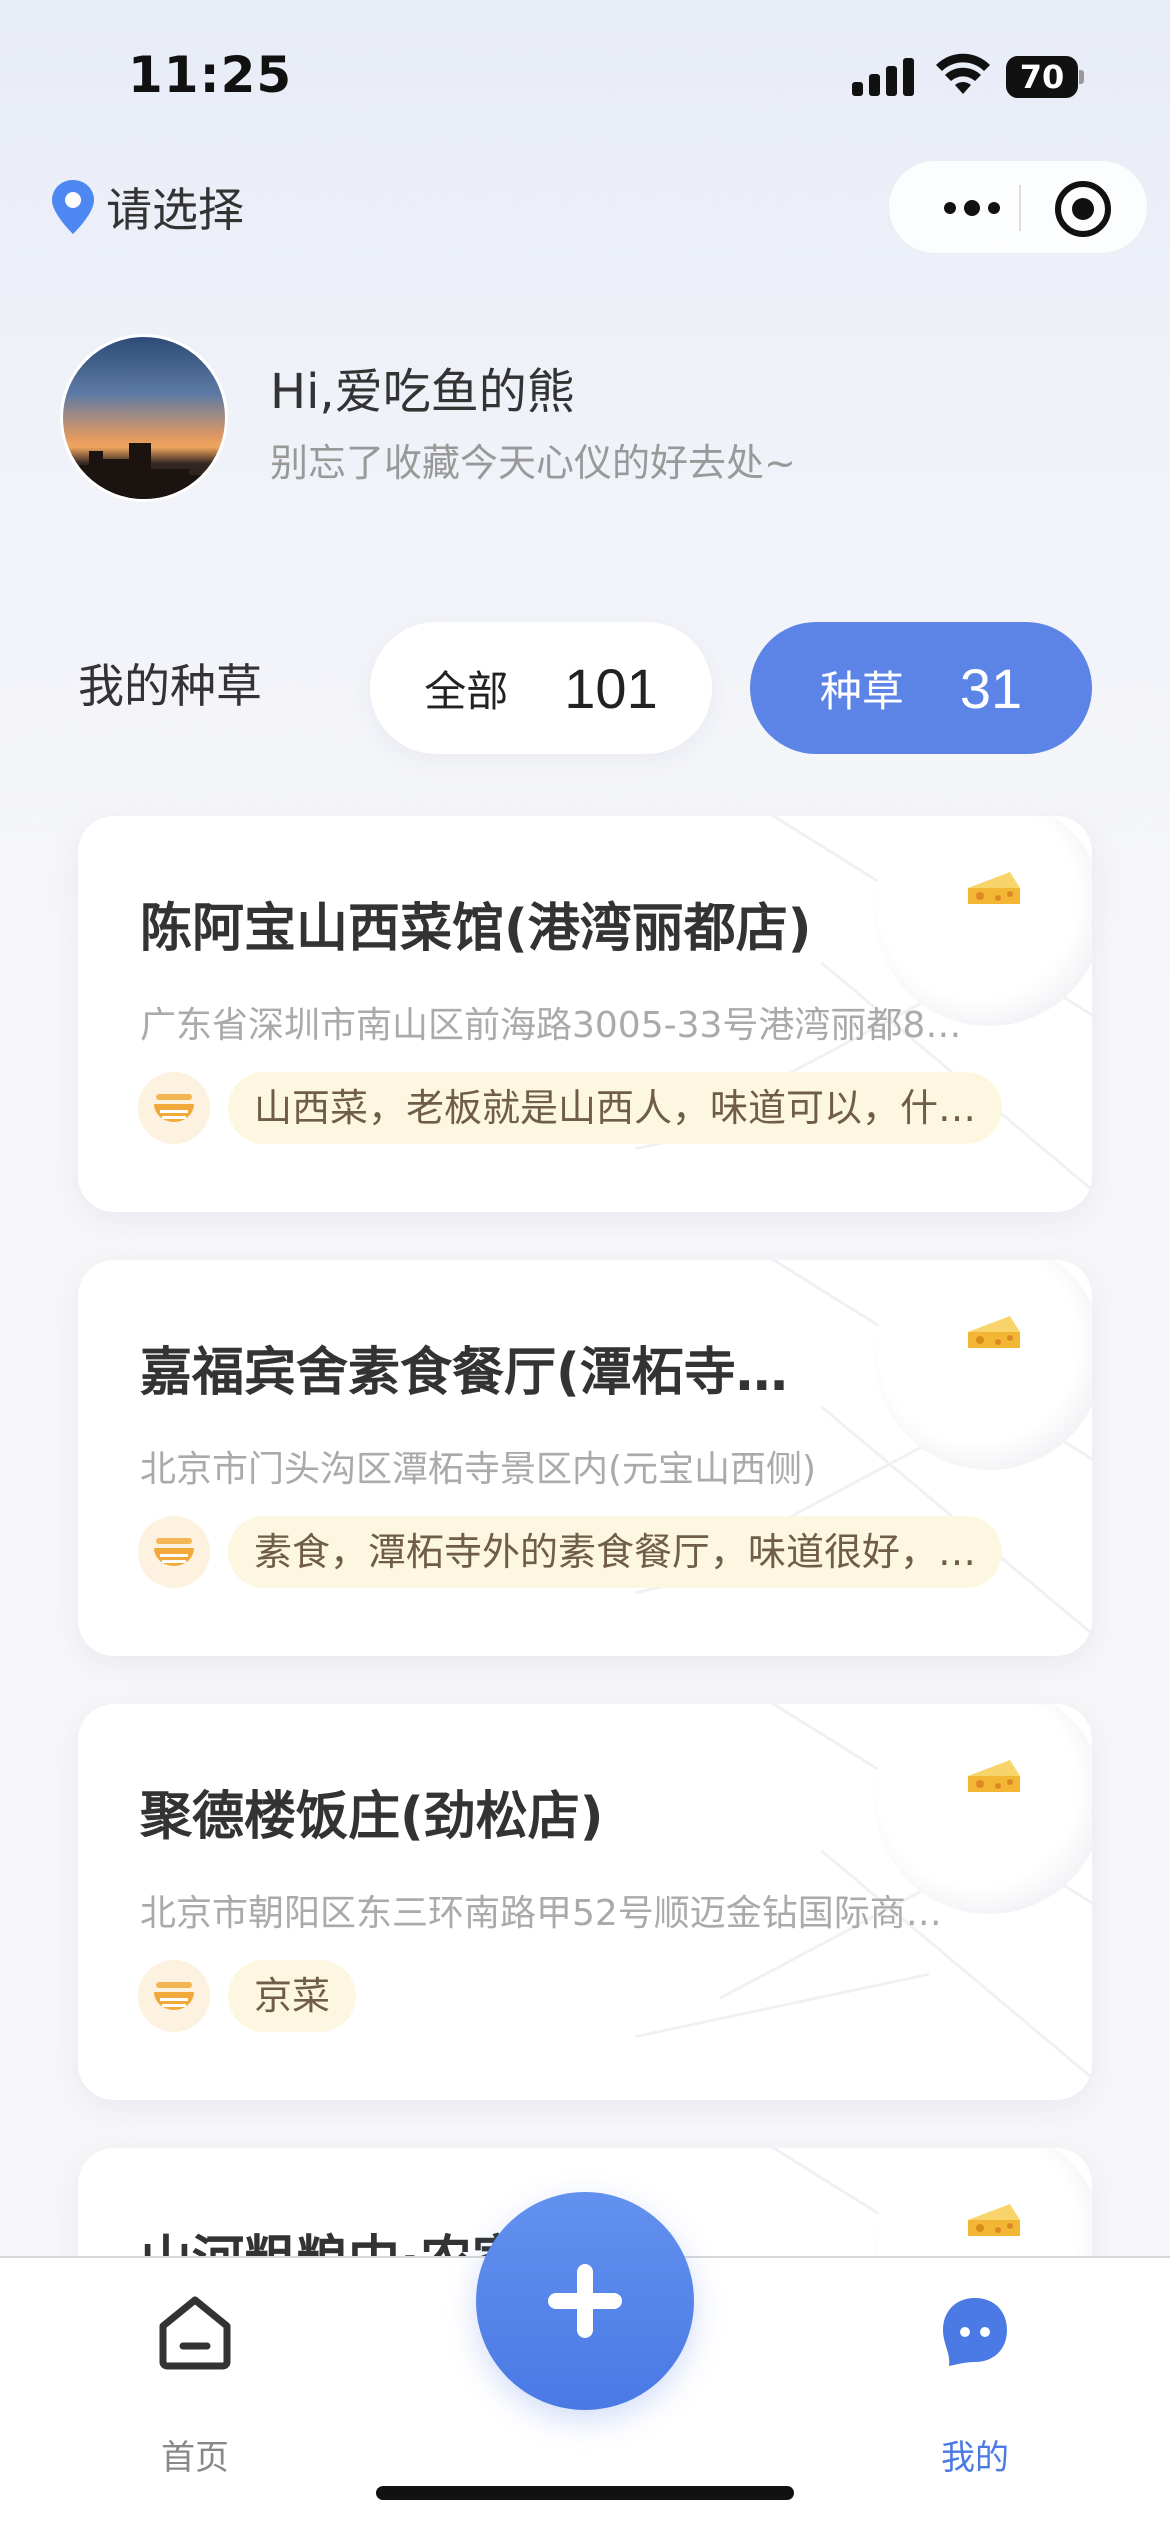 The height and width of the screenshot is (2532, 1170). I want to click on battery-level: 70, so click(1042, 77).